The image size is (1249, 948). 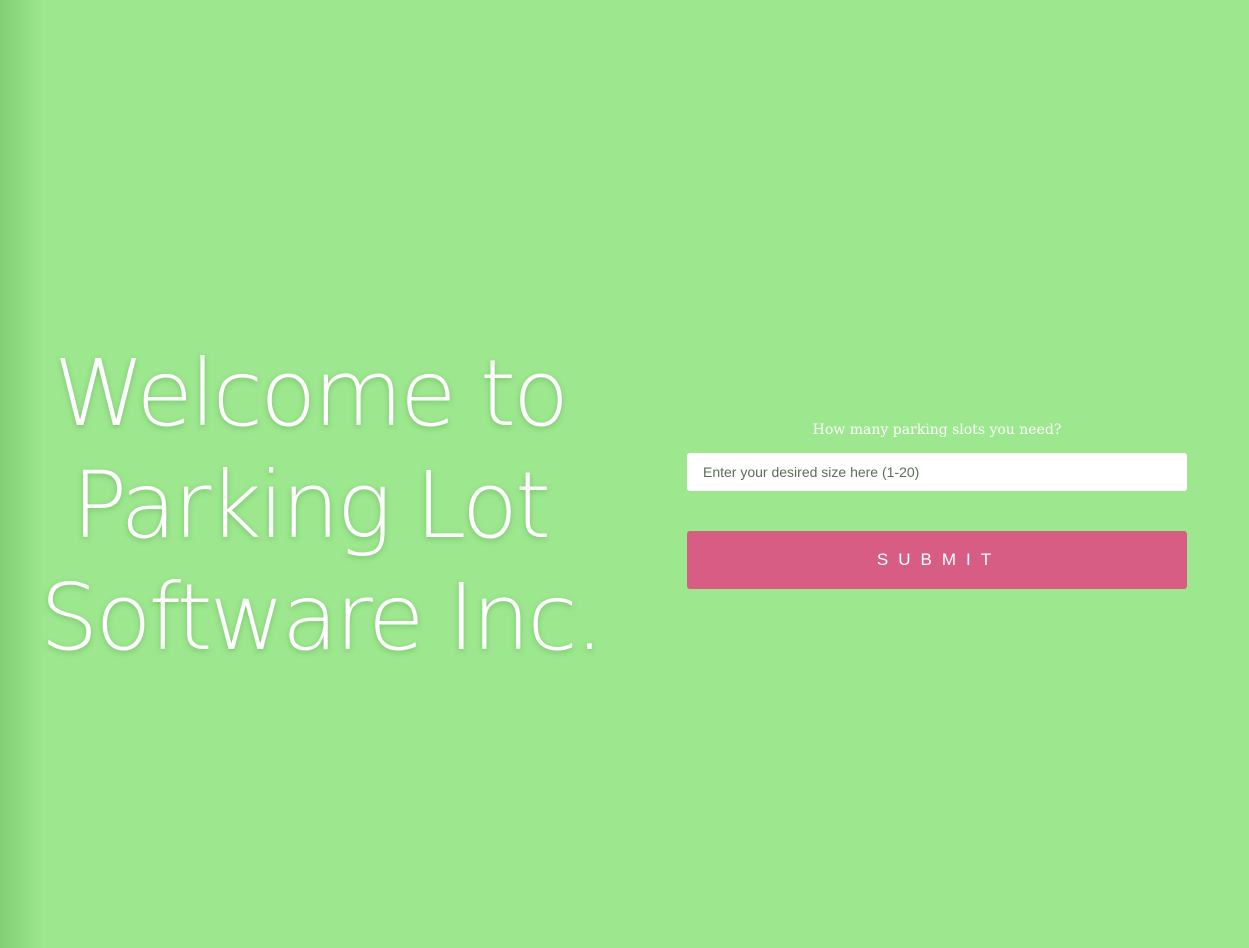 What do you see at coordinates (22, 474) in the screenshot?
I see `left-edge-shadow` at bounding box center [22, 474].